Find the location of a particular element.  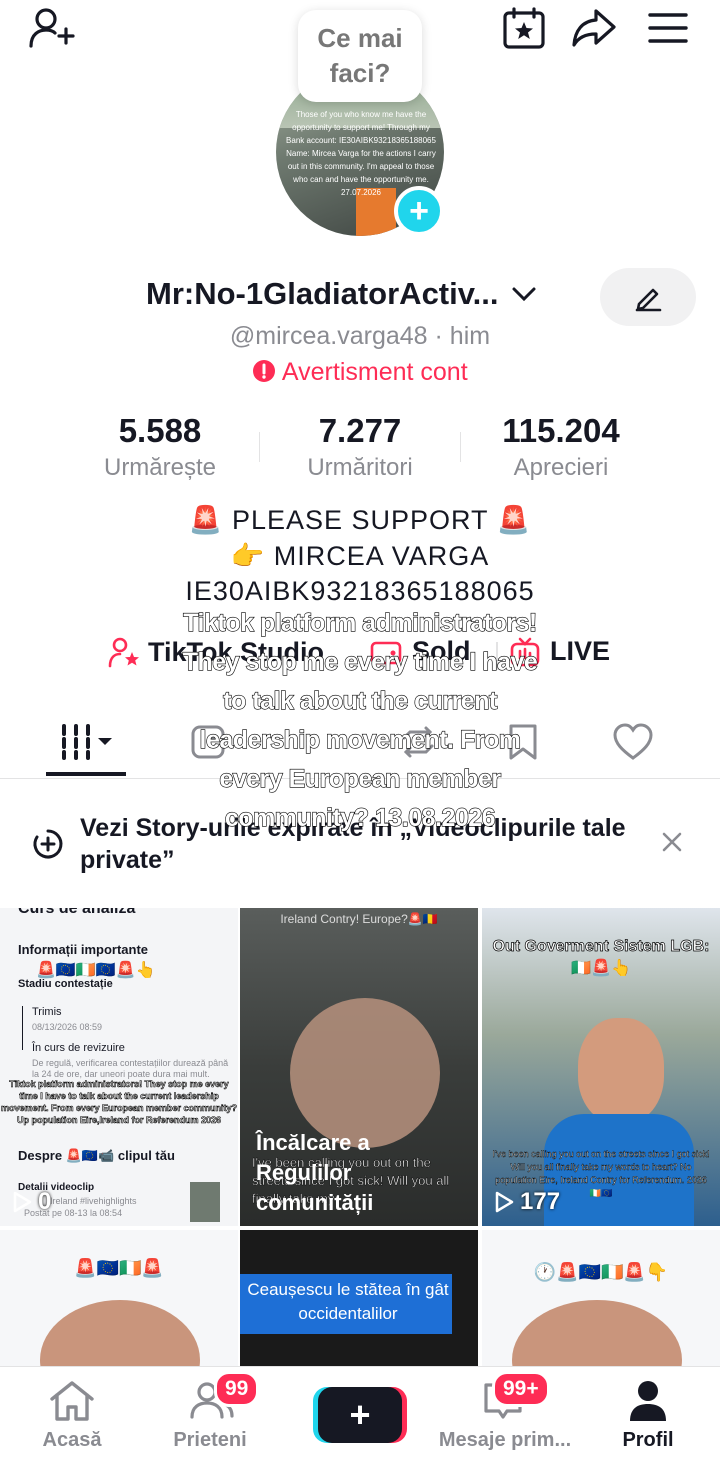

menu-icon is located at coordinates (668, 28).